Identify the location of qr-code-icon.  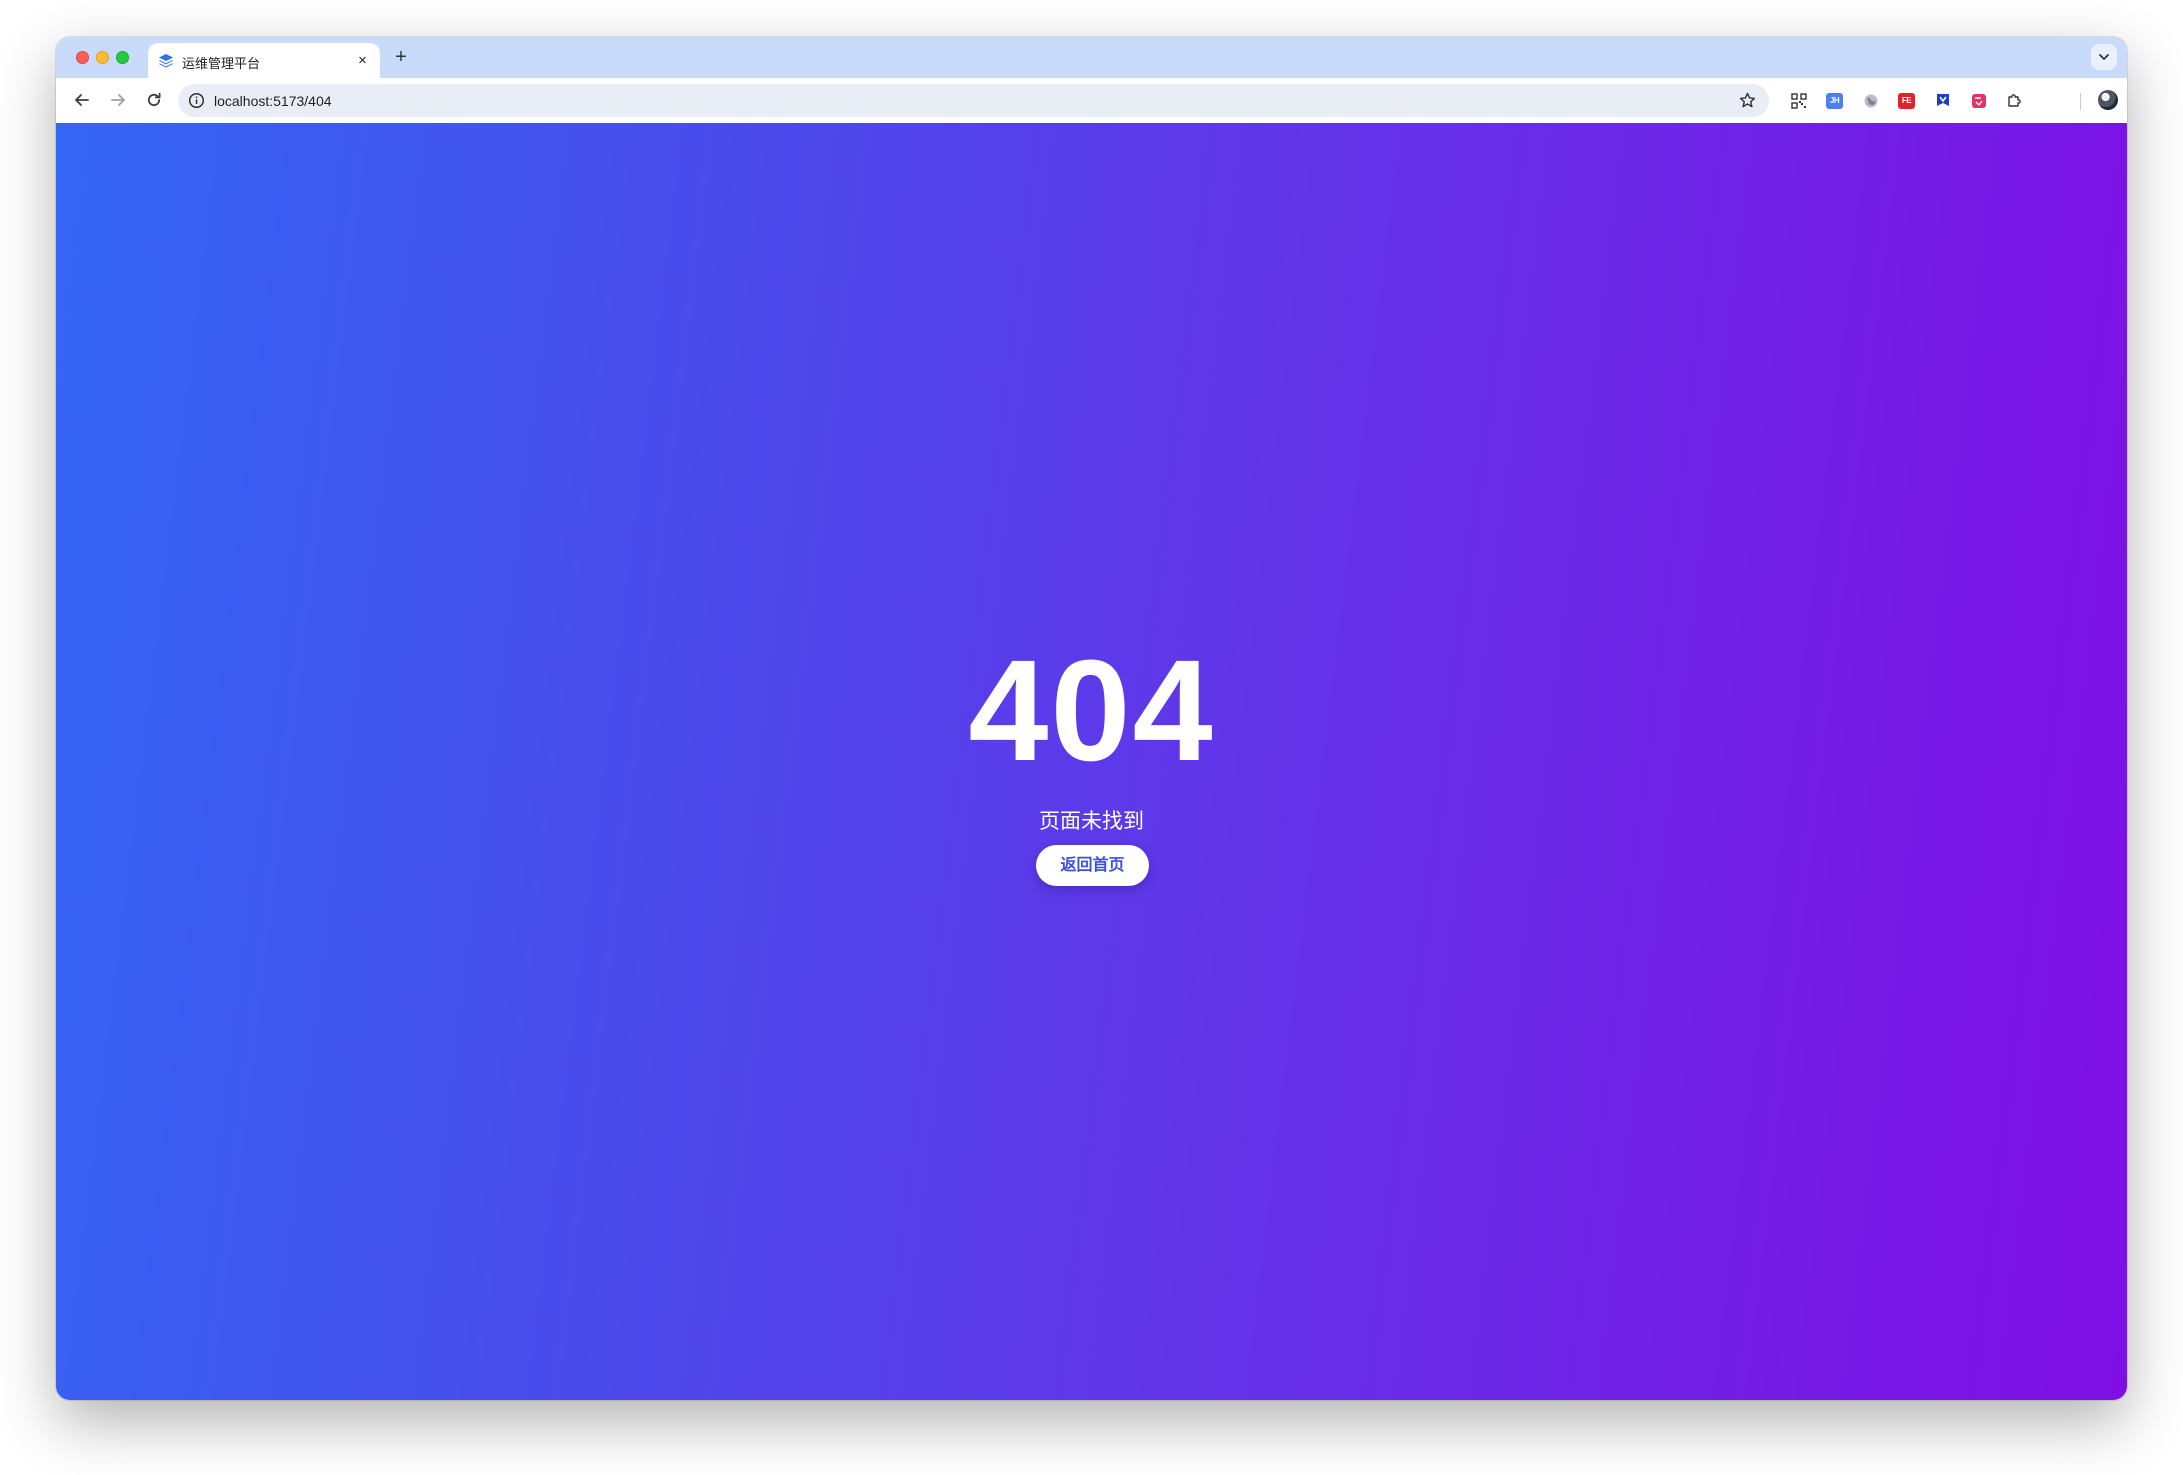
(1798, 100).